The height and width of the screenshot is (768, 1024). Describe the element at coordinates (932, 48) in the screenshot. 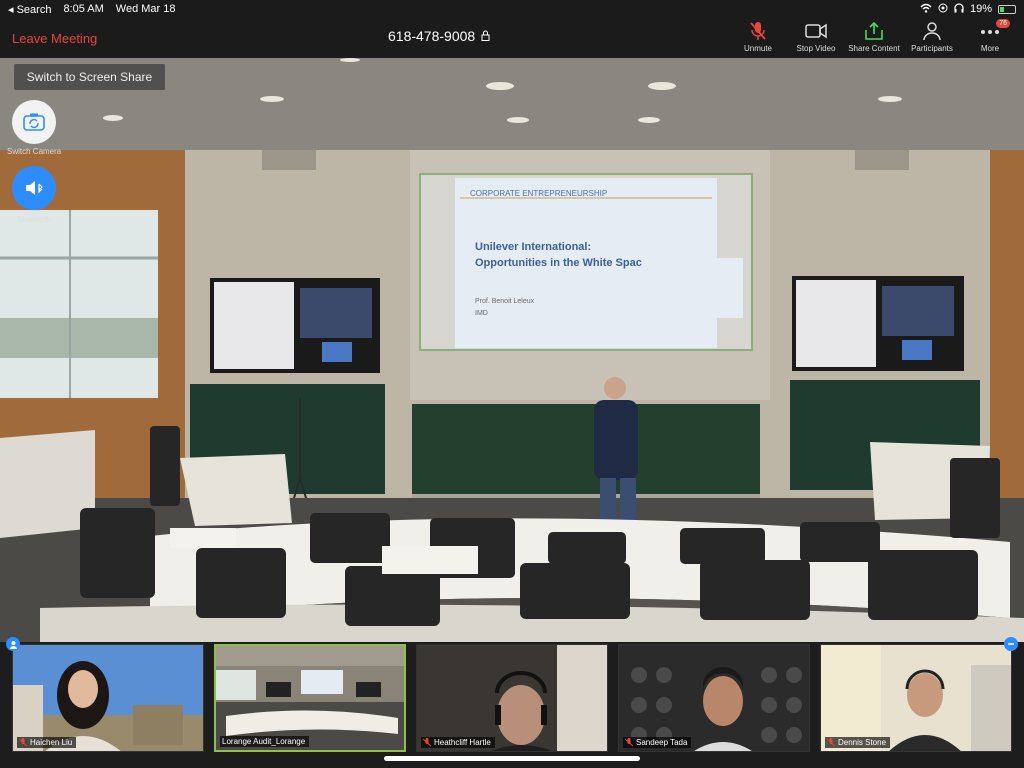

I see `participants-label: Participants` at that location.